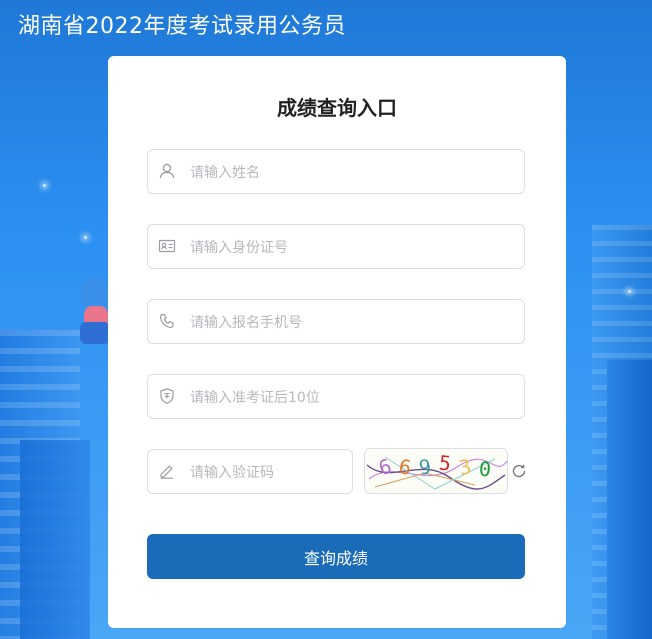 This screenshot has width=652, height=639. Describe the element at coordinates (55, 539) in the screenshot. I see `building-left-front` at that location.